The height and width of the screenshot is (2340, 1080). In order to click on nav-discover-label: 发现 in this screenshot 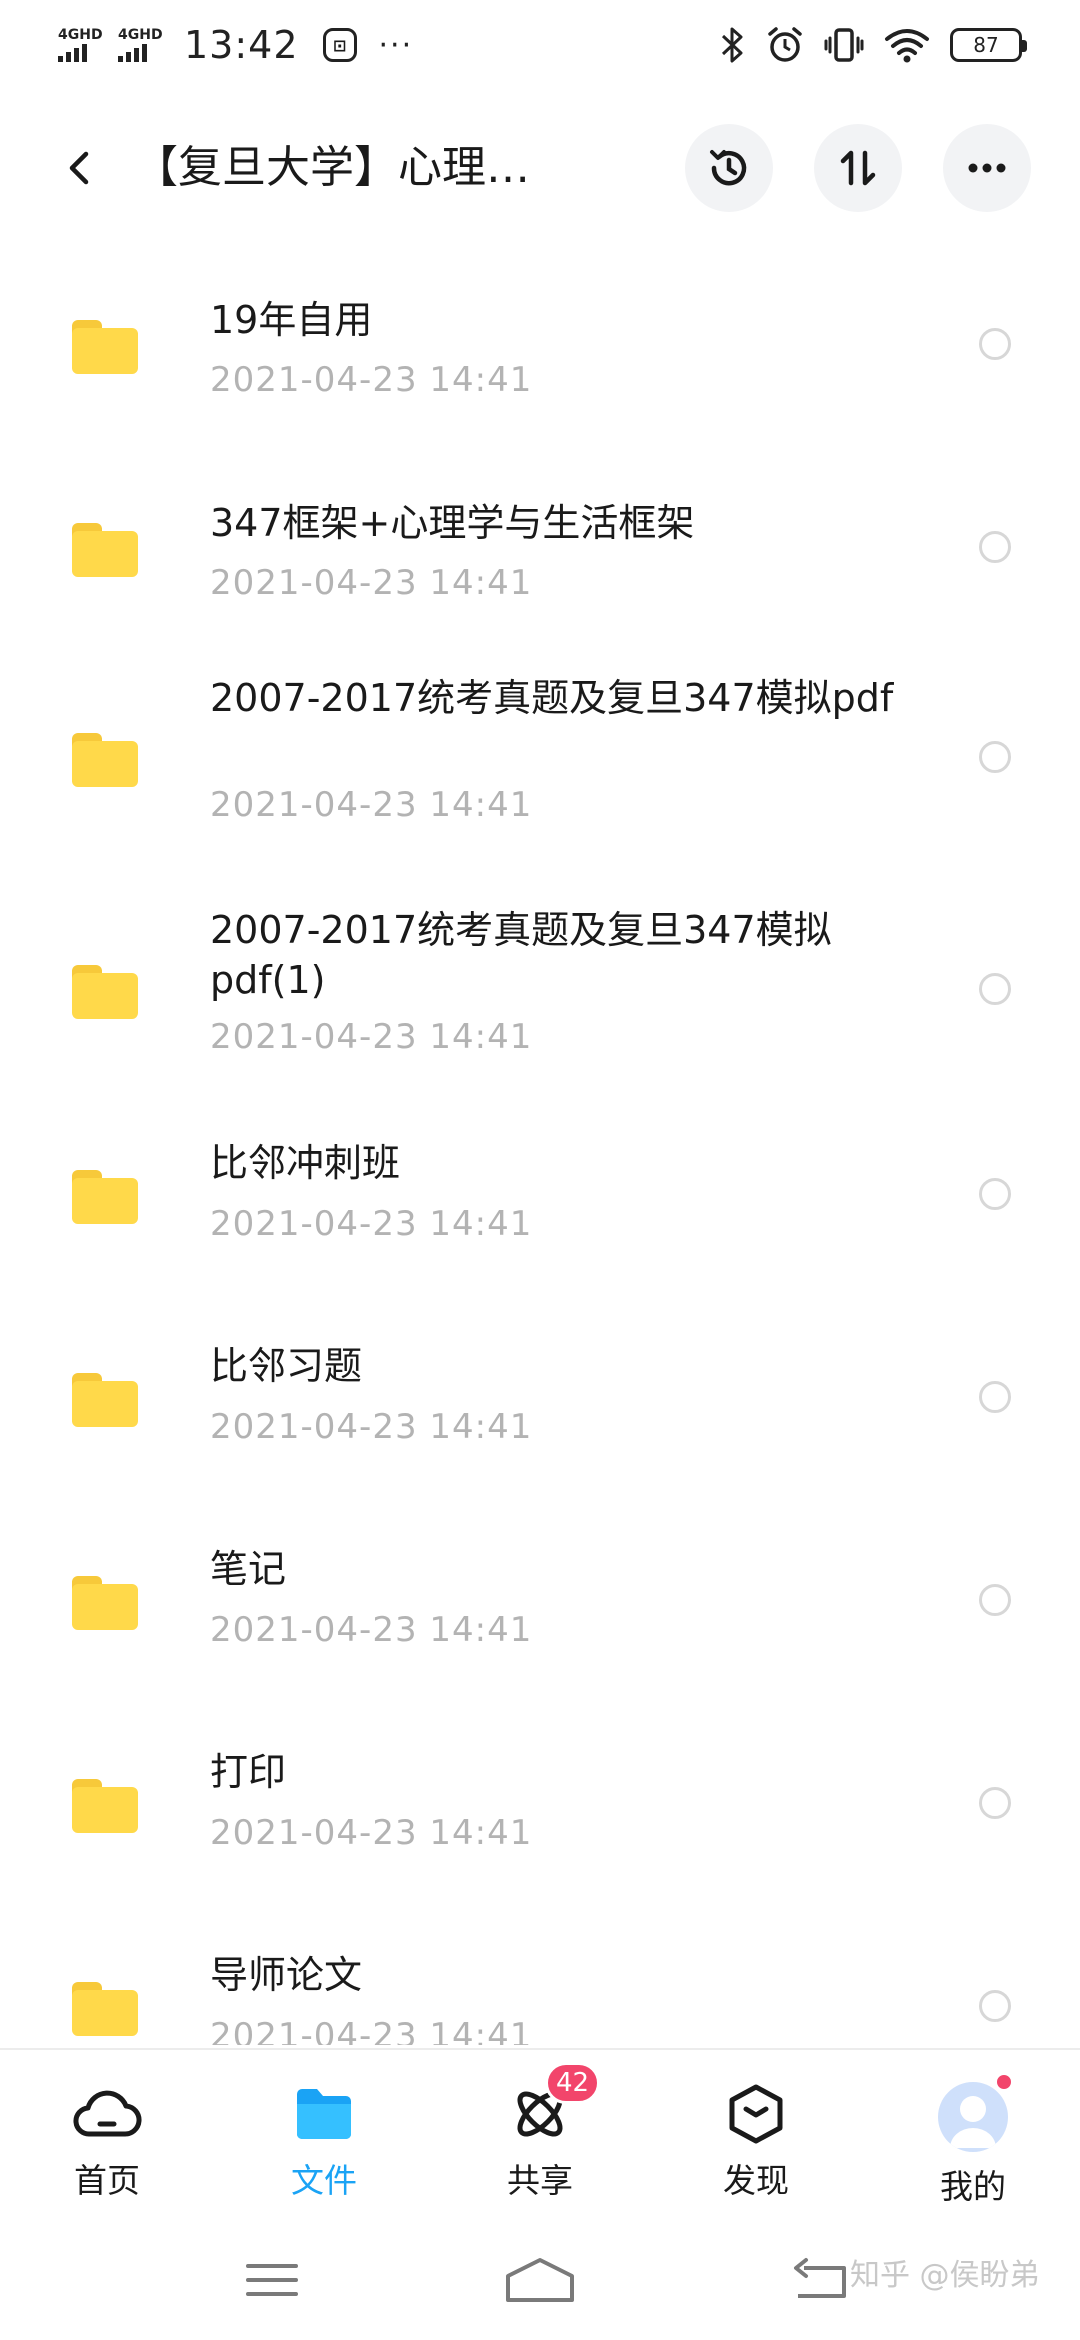, I will do `click(756, 2180)`.